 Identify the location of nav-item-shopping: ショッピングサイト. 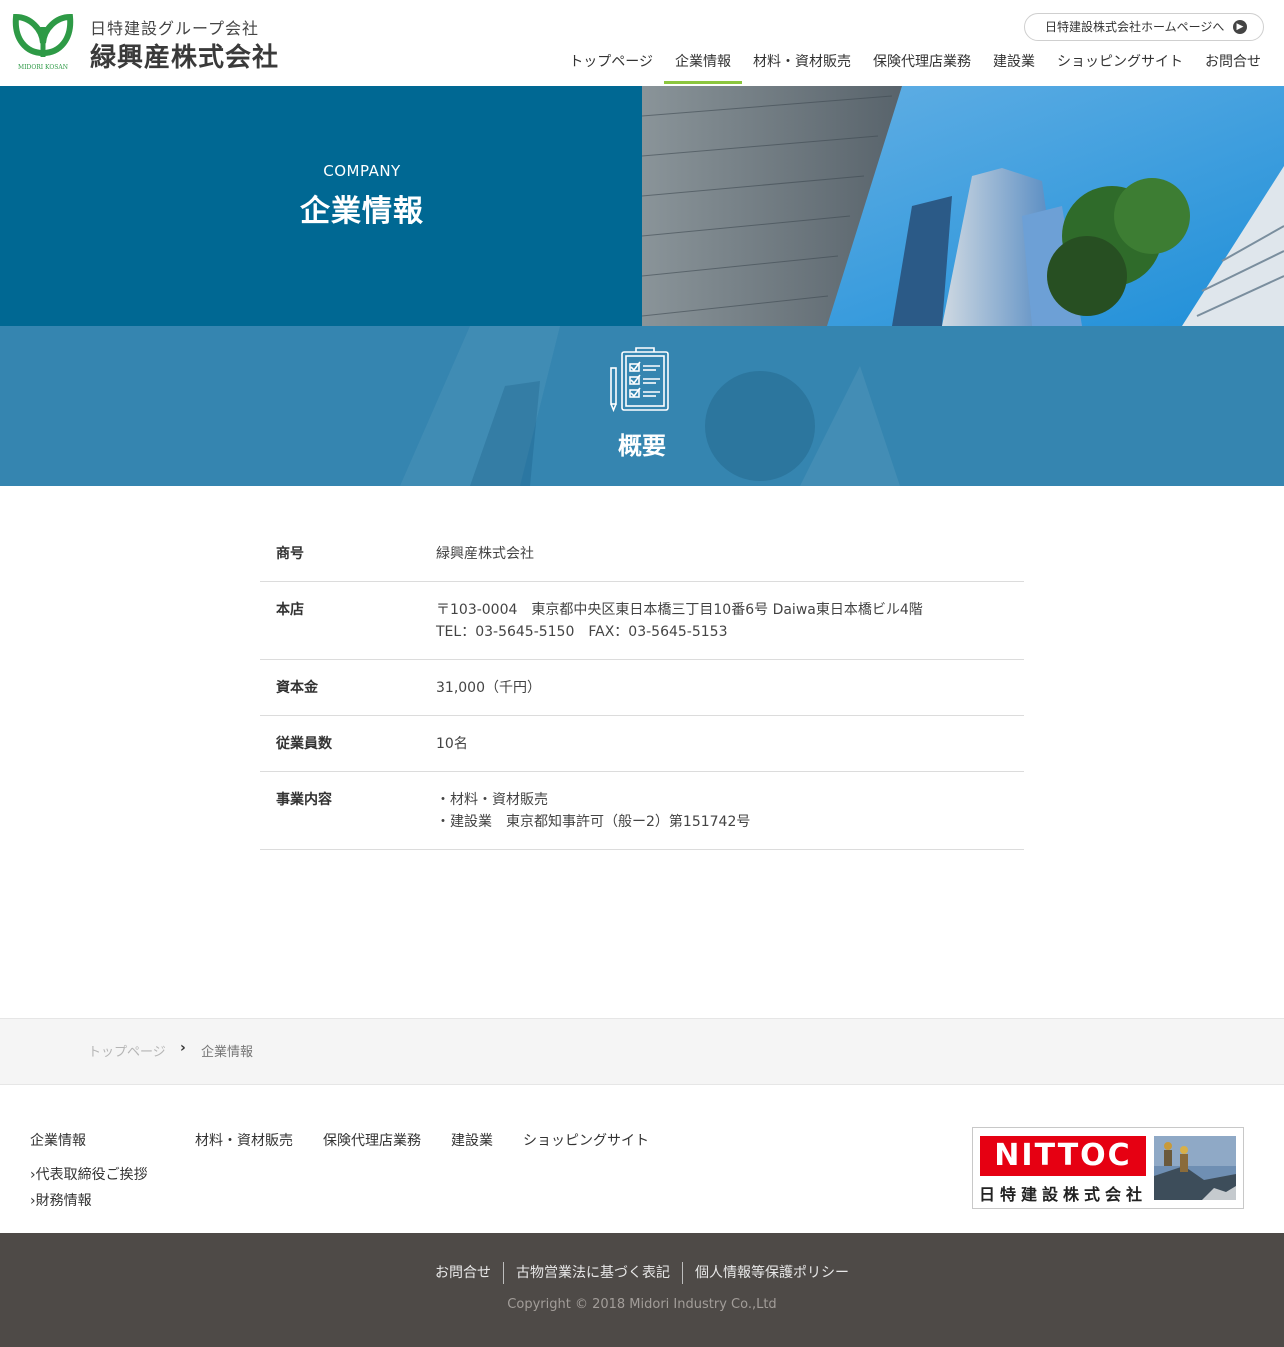
(1120, 68).